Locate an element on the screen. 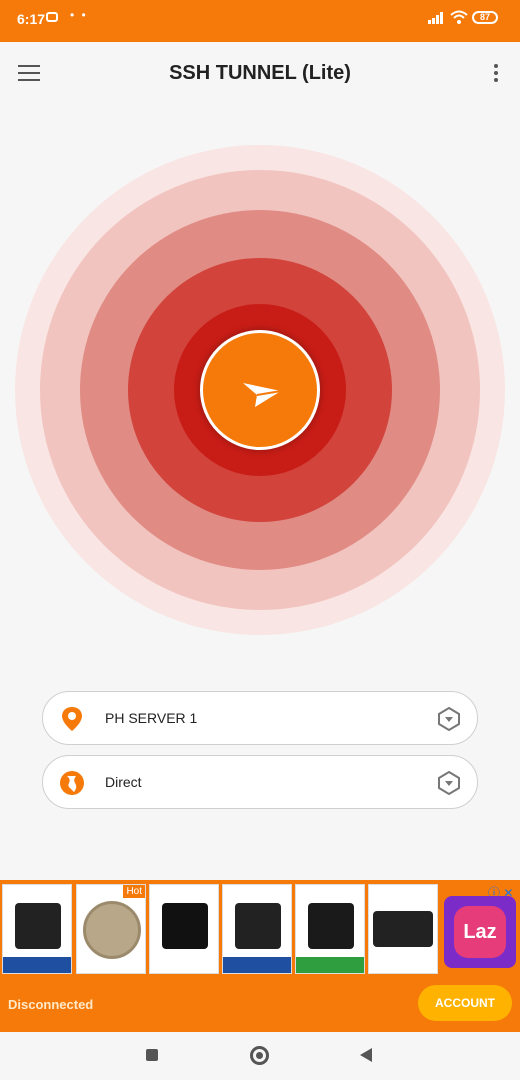  app-title: SSH TUNNEL (Lite) is located at coordinates (260, 73).